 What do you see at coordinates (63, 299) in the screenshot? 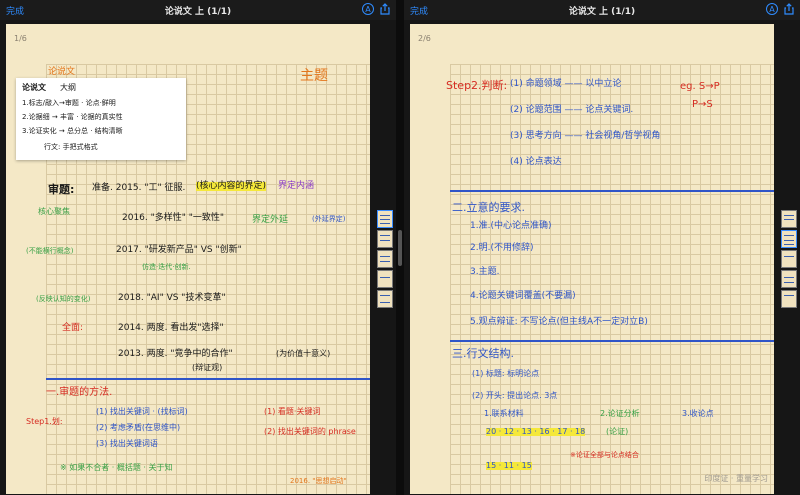
I see `ai-note: (反映认知的变化)` at bounding box center [63, 299].